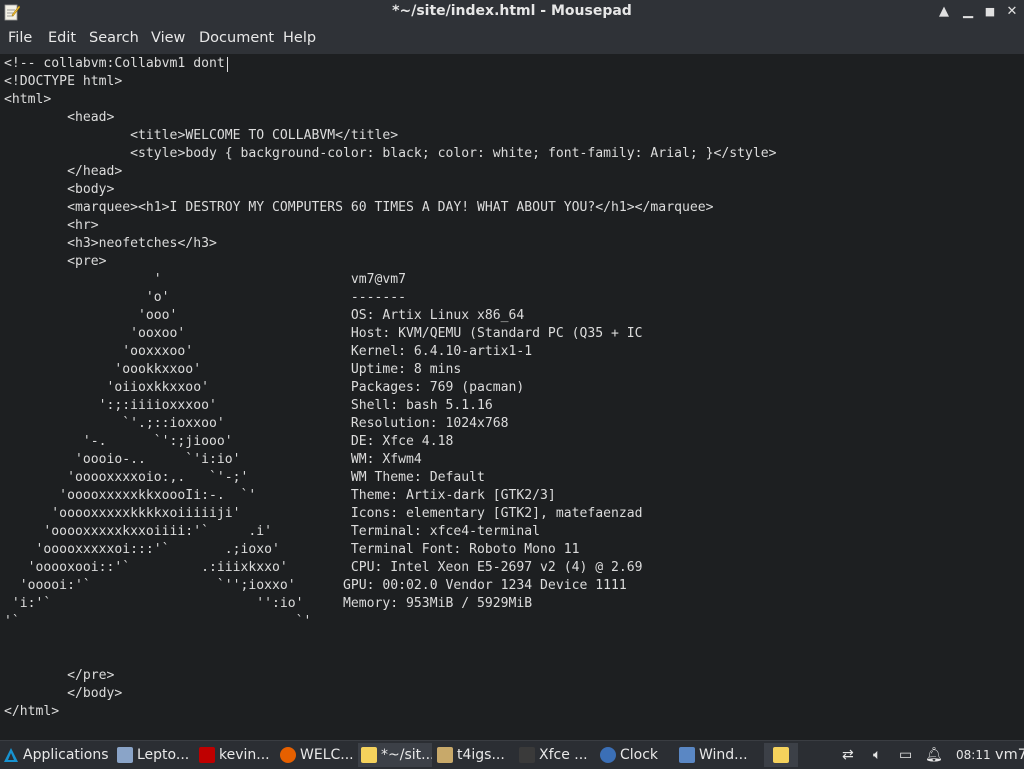 The height and width of the screenshot is (769, 1024). What do you see at coordinates (207, 755) in the screenshot?
I see `filezilla-icon` at bounding box center [207, 755].